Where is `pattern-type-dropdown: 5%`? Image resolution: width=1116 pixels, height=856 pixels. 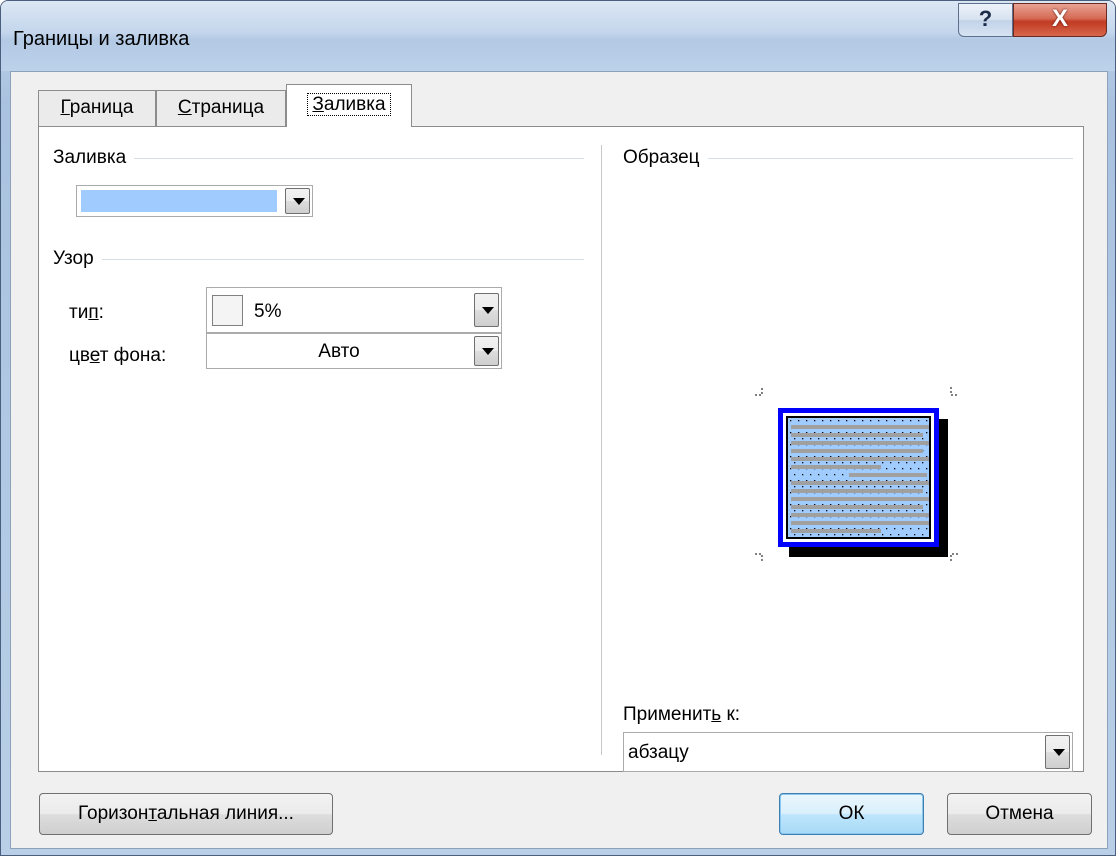 pattern-type-dropdown: 5% is located at coordinates (354, 310).